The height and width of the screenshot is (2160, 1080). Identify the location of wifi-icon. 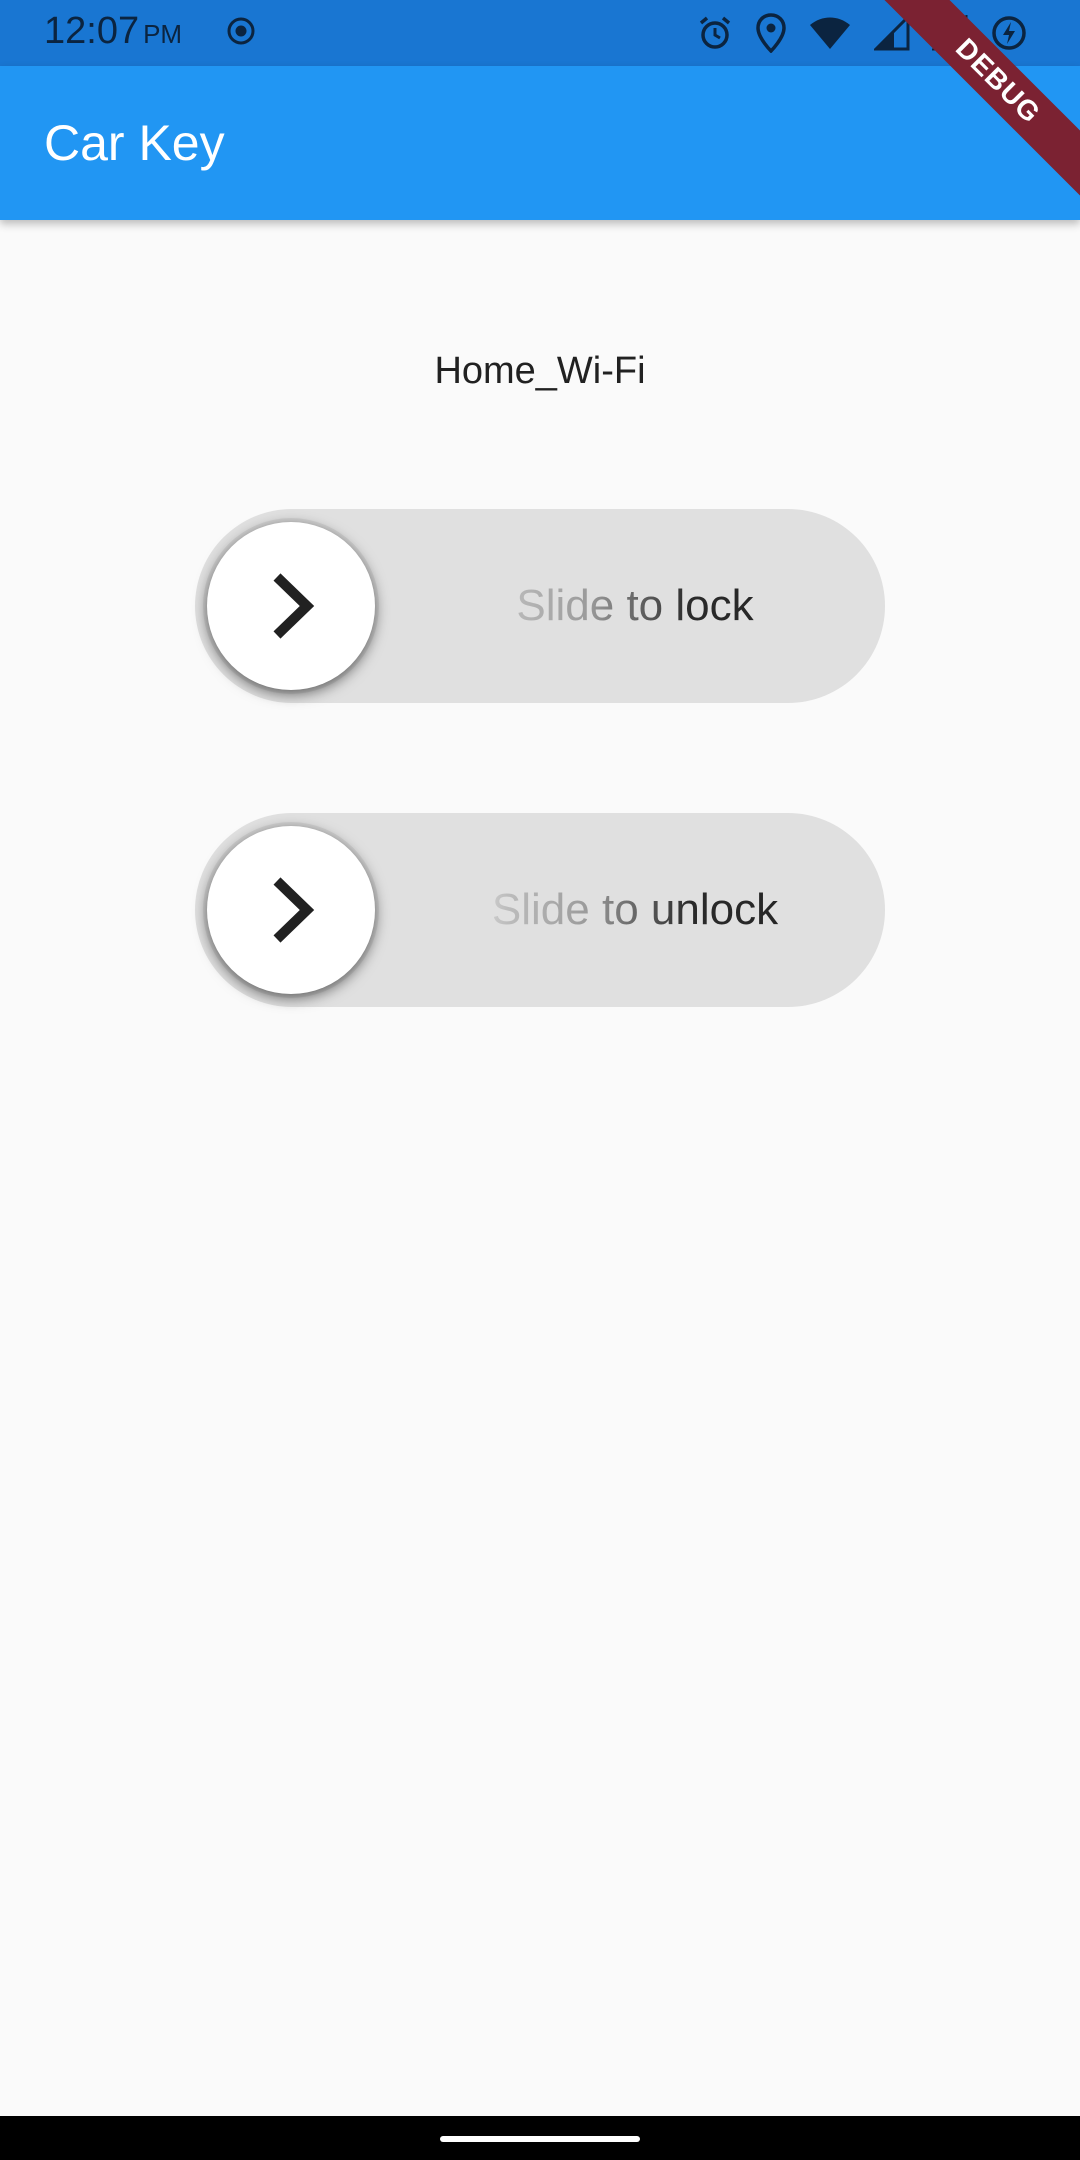
(830, 33).